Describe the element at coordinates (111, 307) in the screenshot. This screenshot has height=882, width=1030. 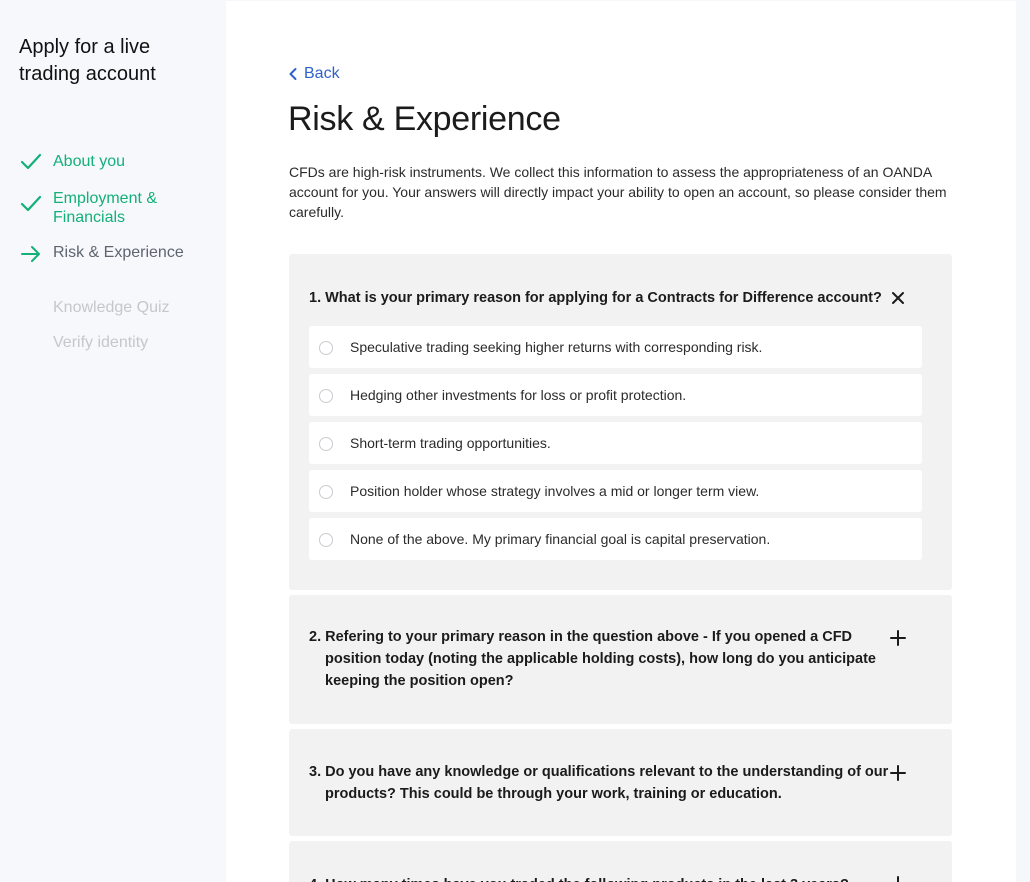
I see `step-label: Knowledge Quiz` at that location.